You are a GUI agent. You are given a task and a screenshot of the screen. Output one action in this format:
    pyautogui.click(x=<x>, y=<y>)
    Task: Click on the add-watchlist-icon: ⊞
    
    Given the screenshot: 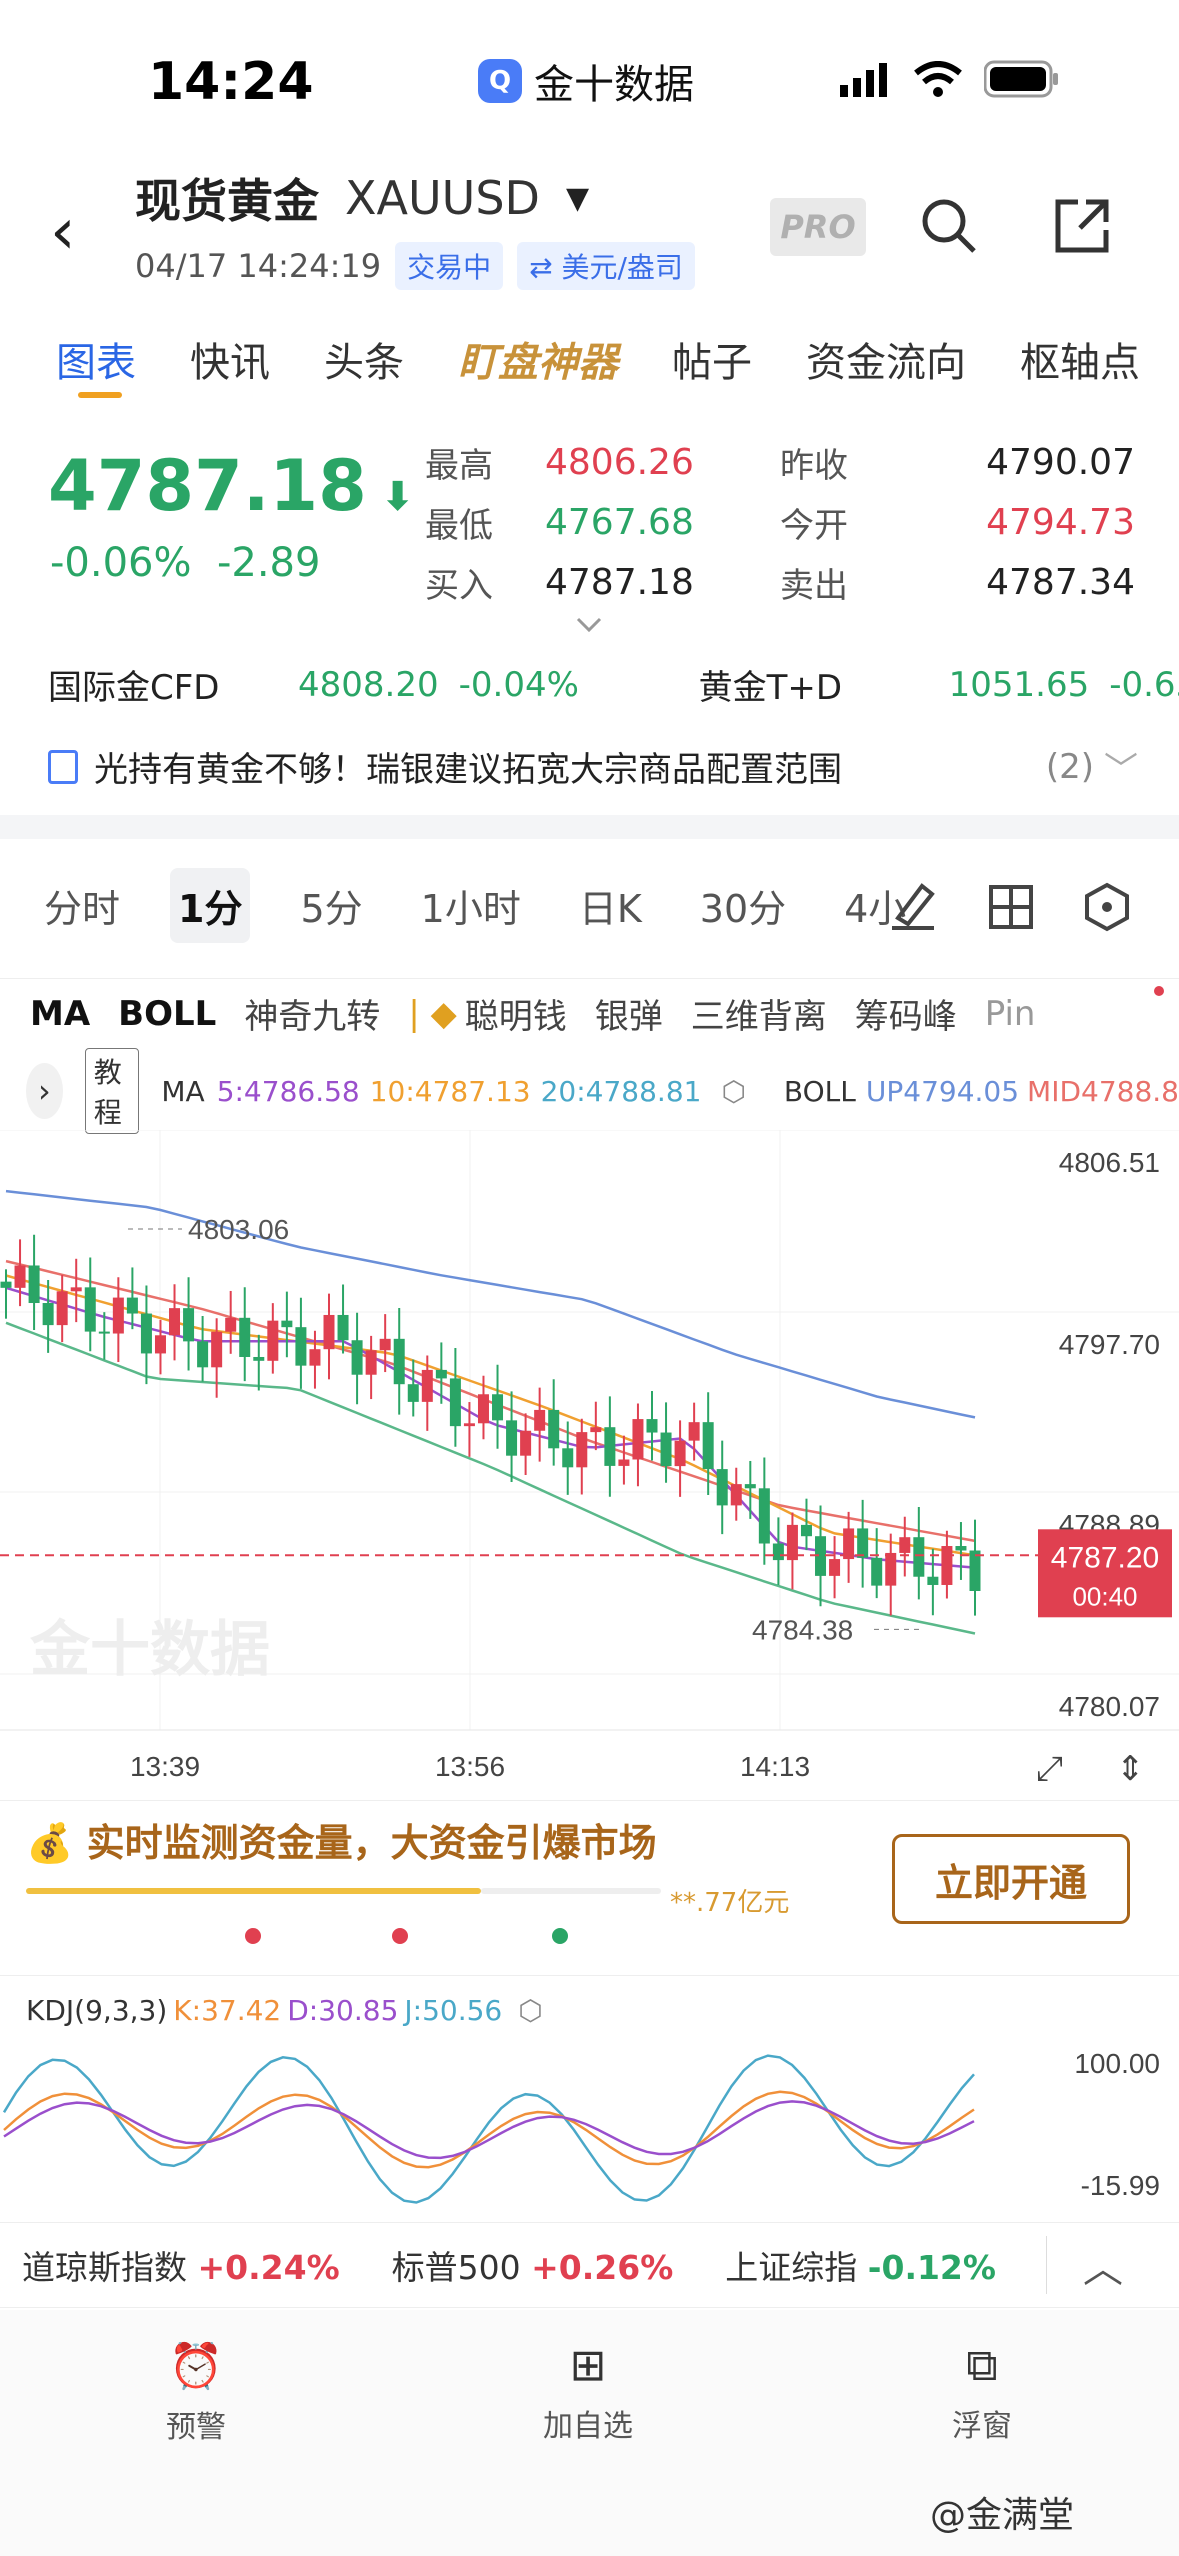 What is the action you would take?
    pyautogui.click(x=588, y=2365)
    